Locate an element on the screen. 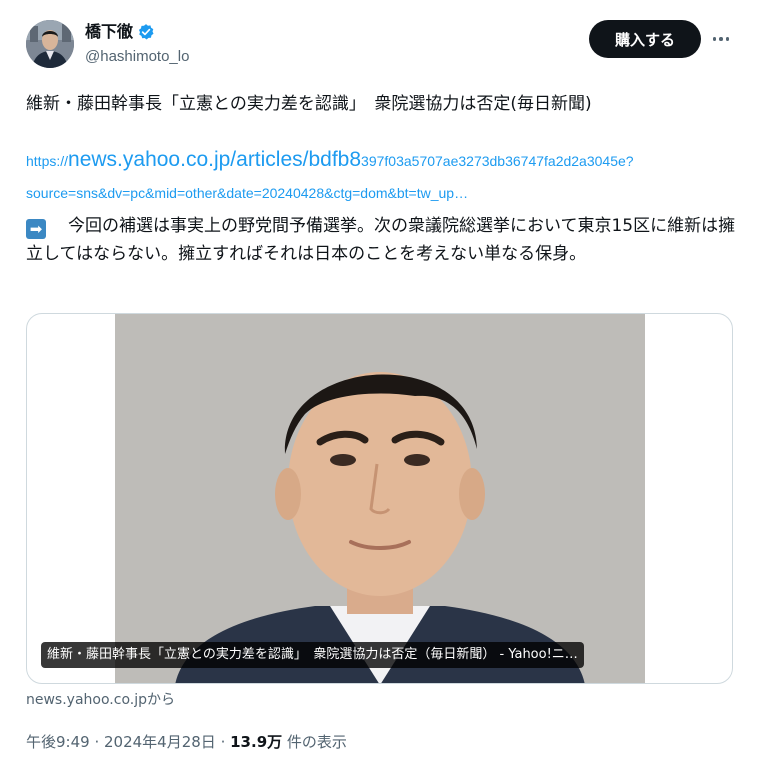 The width and height of the screenshot is (762, 768). view-count: 13.9万 is located at coordinates (256, 742).